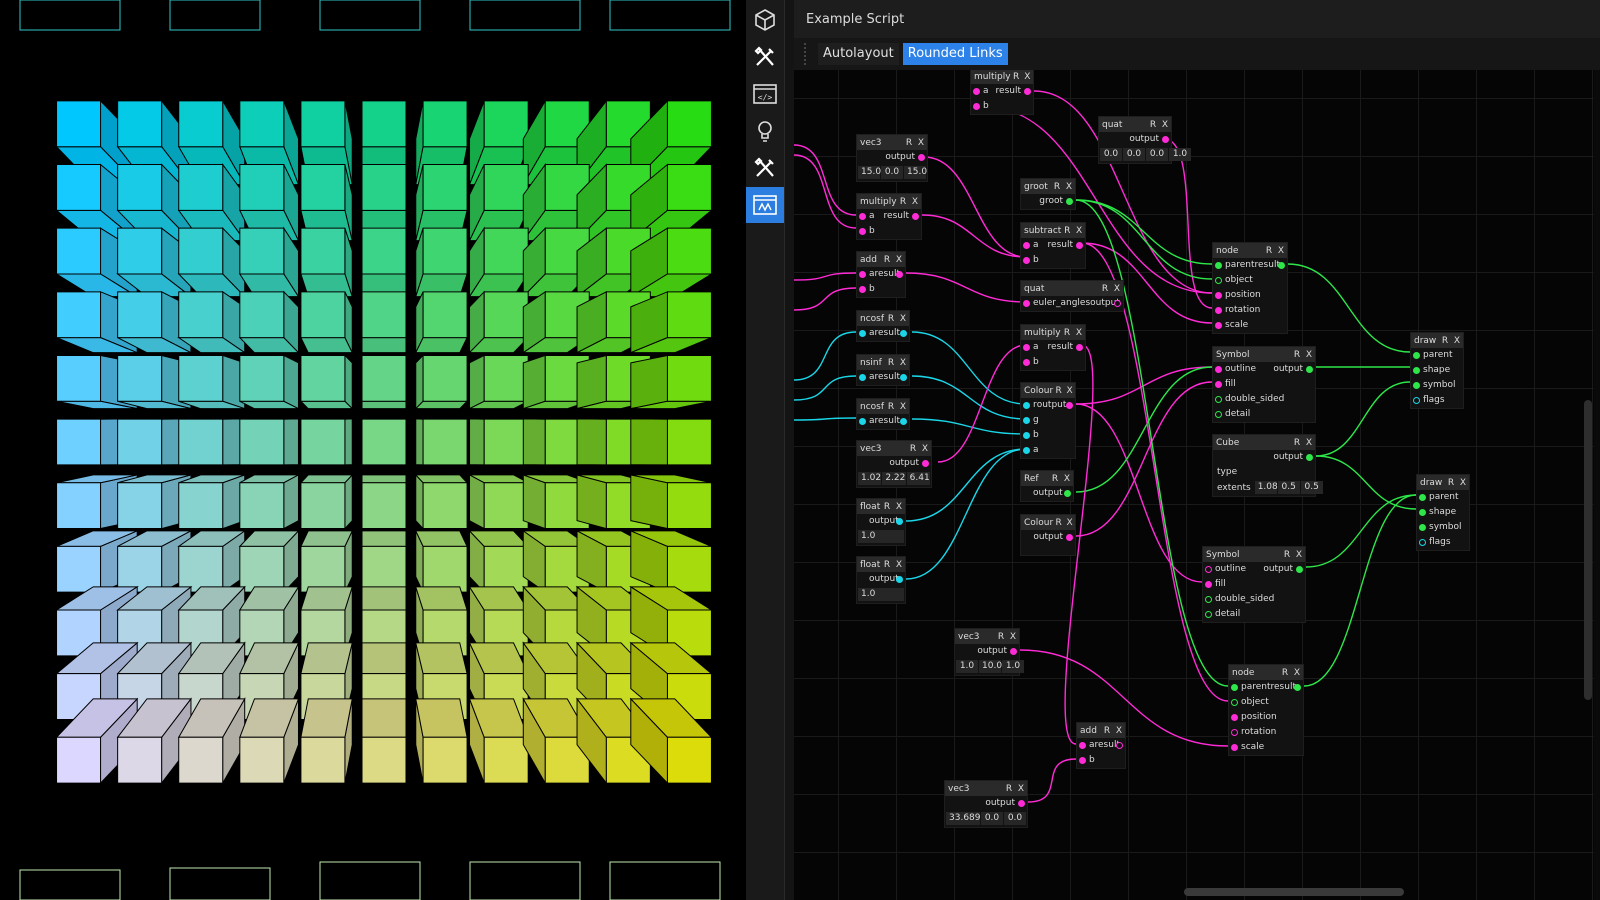  Describe the element at coordinates (1072, 296) in the screenshot. I see `node-quat: quat R X euler_angles output` at that location.